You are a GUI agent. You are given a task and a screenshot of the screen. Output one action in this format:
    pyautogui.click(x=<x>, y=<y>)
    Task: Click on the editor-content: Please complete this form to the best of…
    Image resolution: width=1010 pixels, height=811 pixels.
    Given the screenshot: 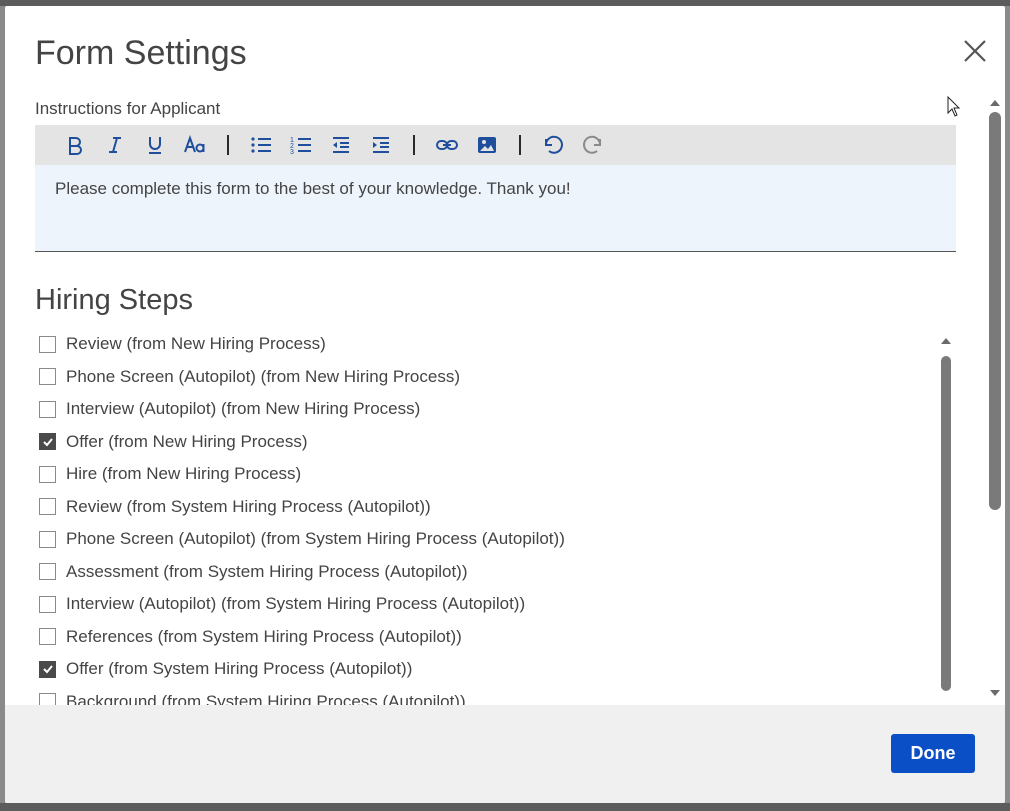 What is the action you would take?
    pyautogui.click(x=495, y=208)
    